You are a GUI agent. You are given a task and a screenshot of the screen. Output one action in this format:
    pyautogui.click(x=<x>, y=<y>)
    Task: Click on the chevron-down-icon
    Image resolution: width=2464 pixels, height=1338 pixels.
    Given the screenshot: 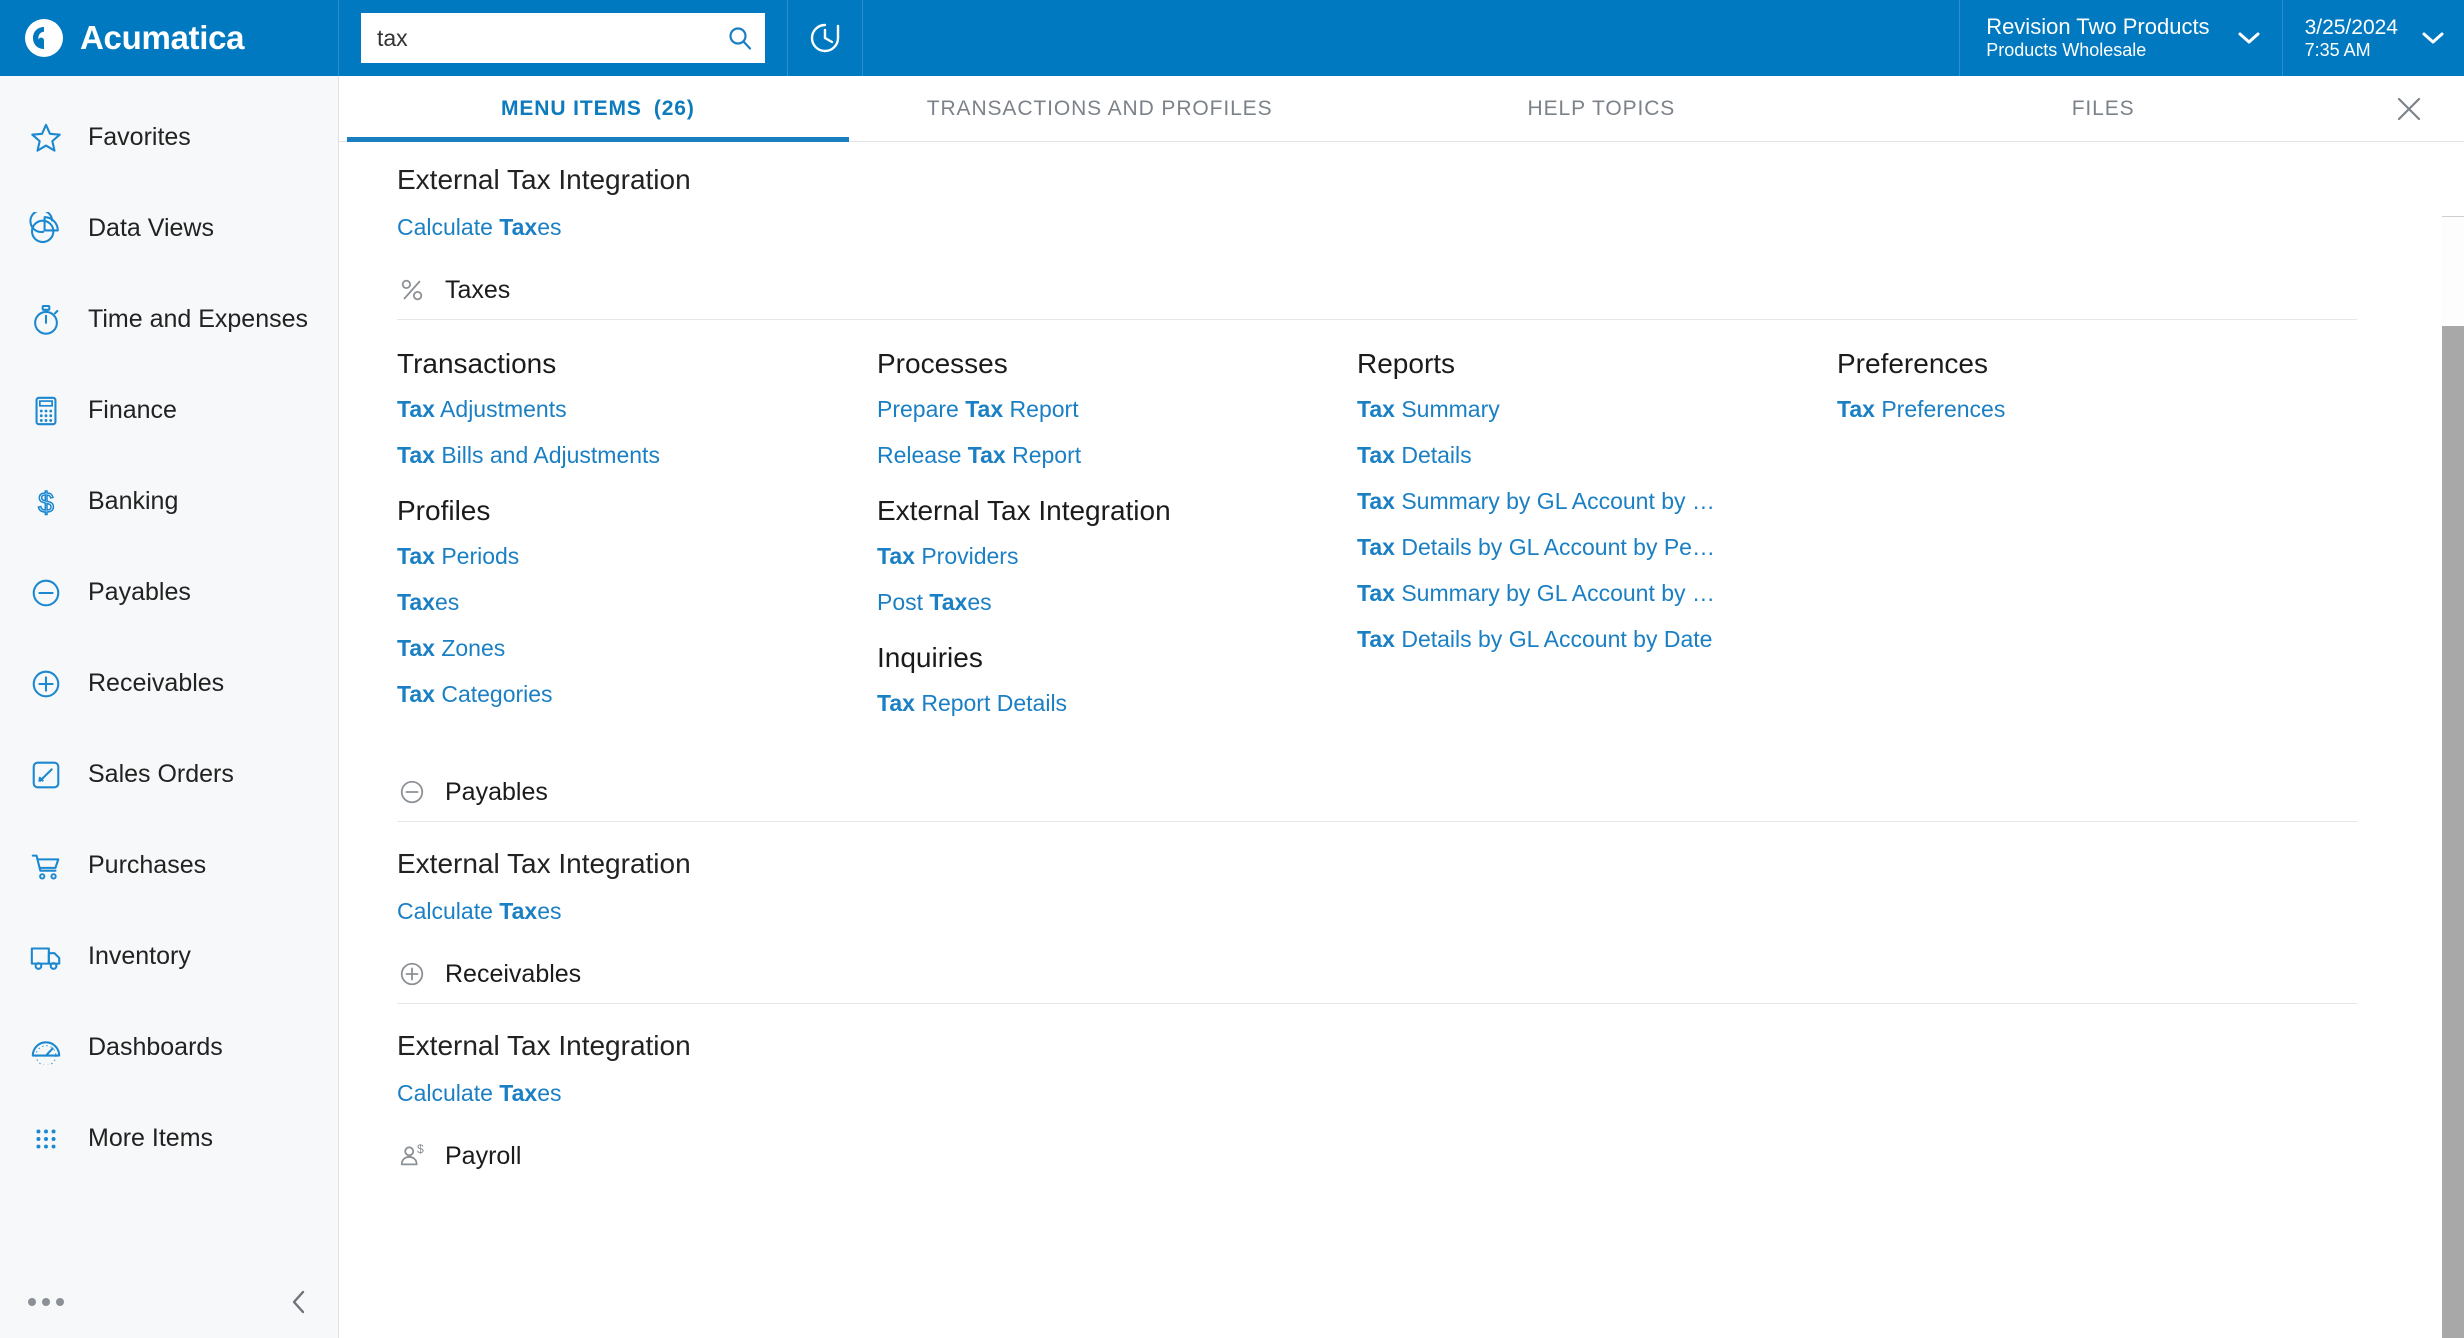 What is the action you would take?
    pyautogui.click(x=2249, y=38)
    